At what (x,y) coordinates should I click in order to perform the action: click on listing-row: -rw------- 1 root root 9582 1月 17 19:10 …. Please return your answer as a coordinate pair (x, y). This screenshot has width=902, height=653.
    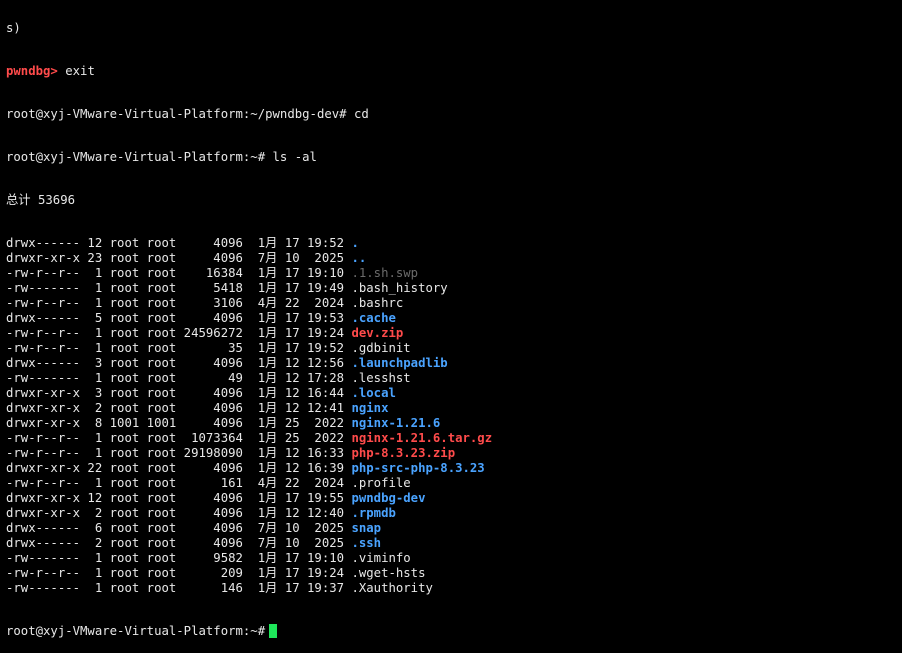
    Looking at the image, I should click on (454, 558).